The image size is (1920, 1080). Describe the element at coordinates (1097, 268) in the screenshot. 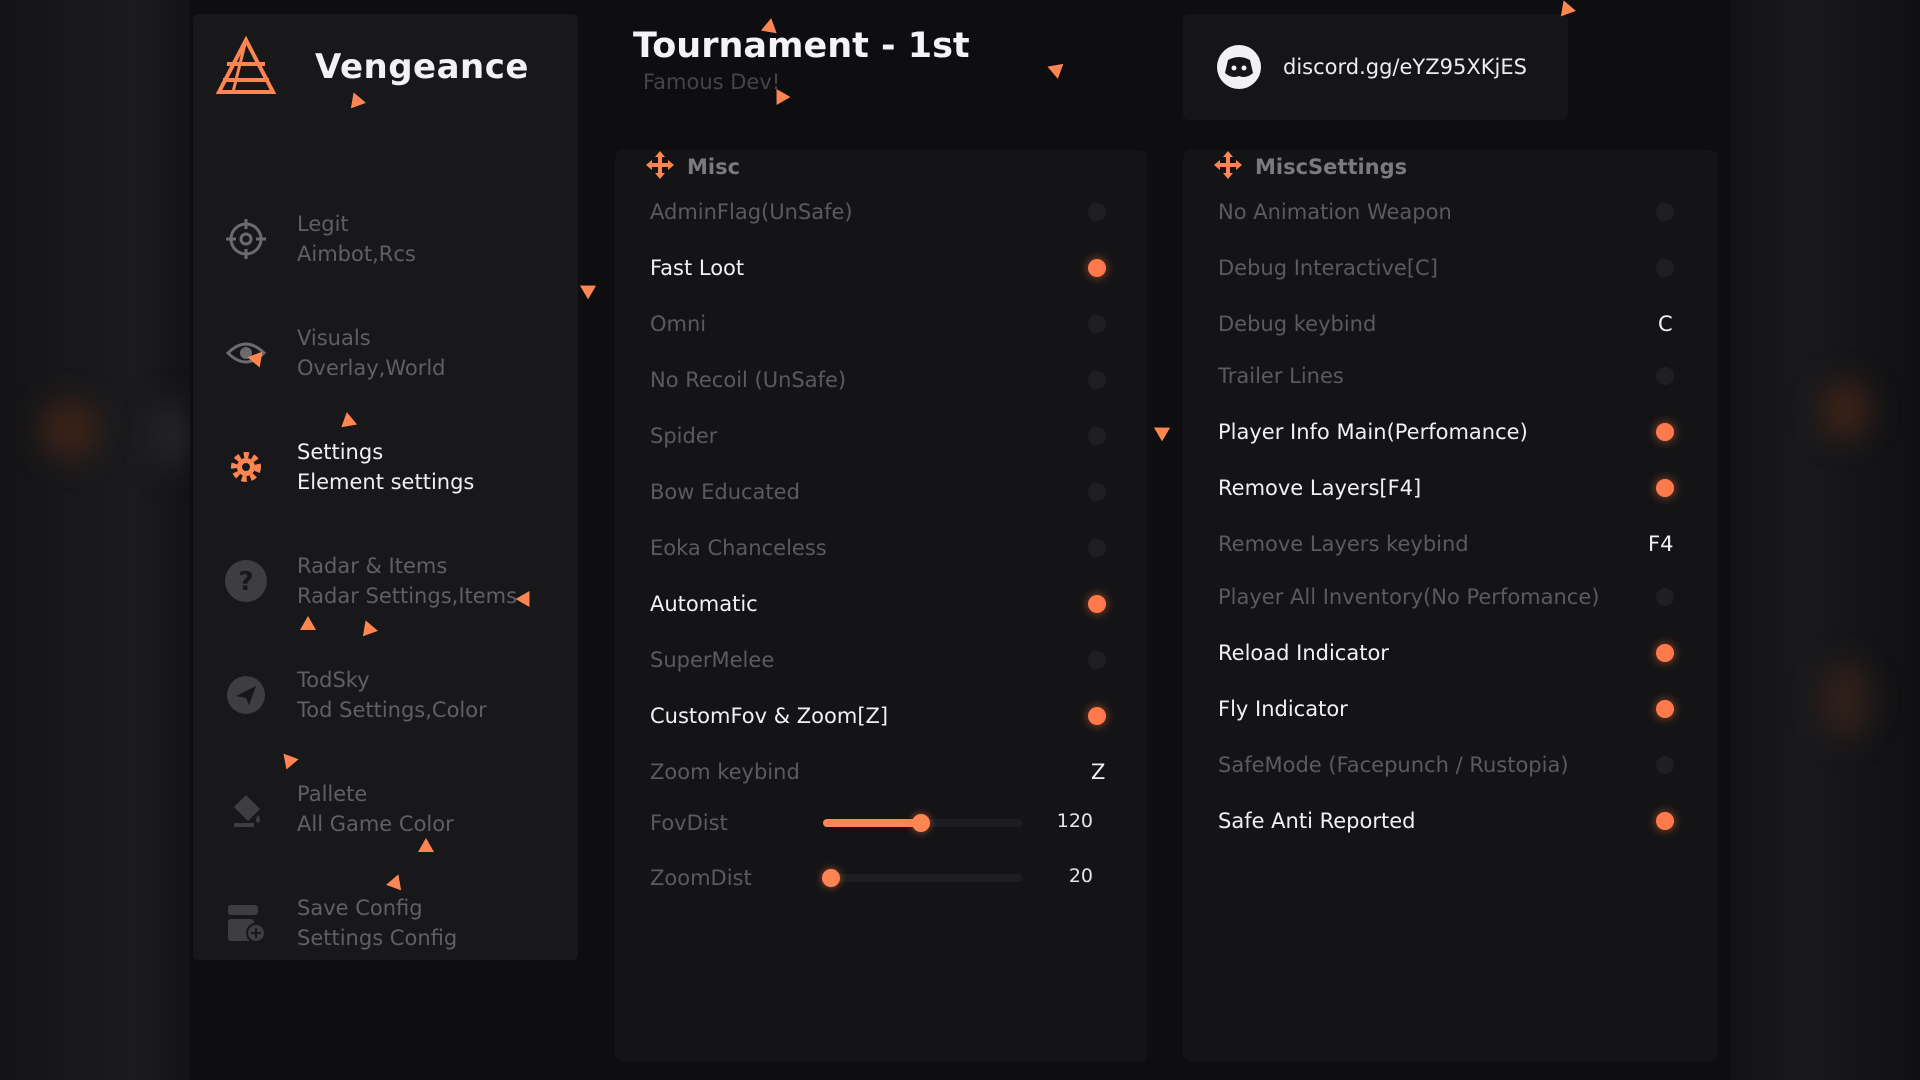

I see `fast-loot-toggle` at that location.